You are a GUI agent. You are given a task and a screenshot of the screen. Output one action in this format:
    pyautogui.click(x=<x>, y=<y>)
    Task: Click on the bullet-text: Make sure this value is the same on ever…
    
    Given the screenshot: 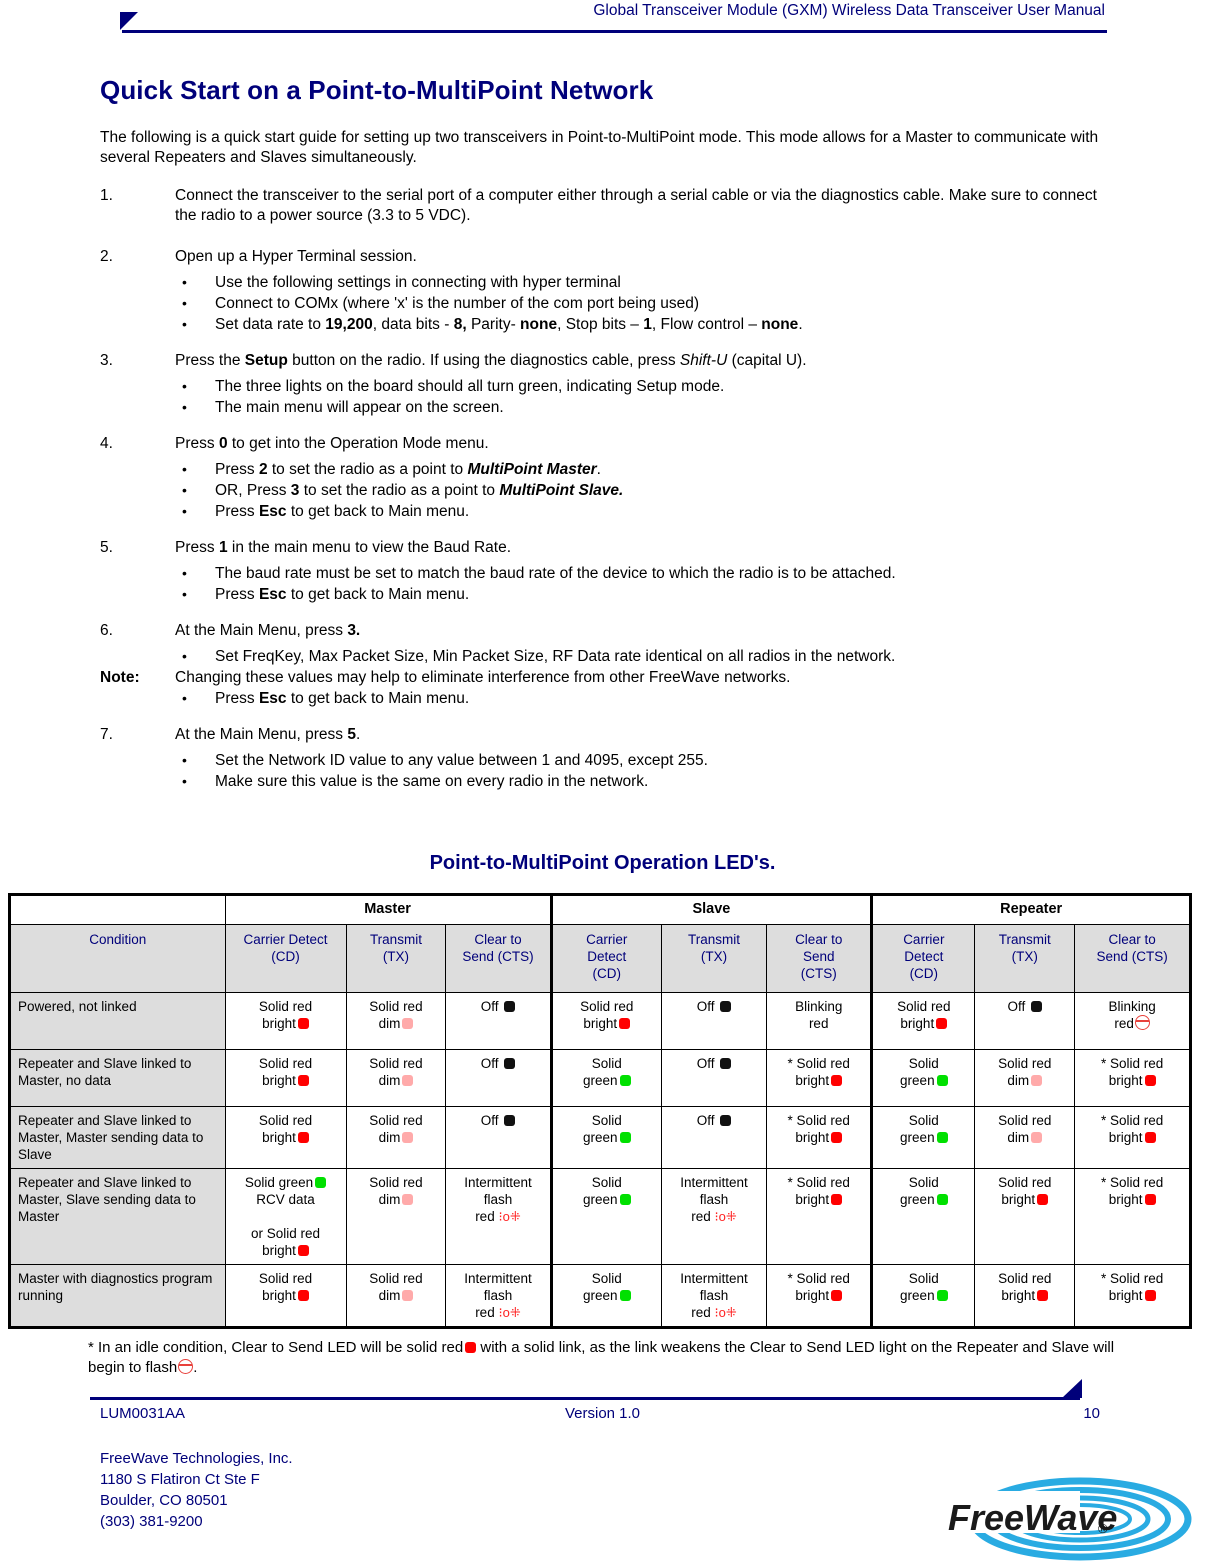 What is the action you would take?
    pyautogui.click(x=432, y=781)
    